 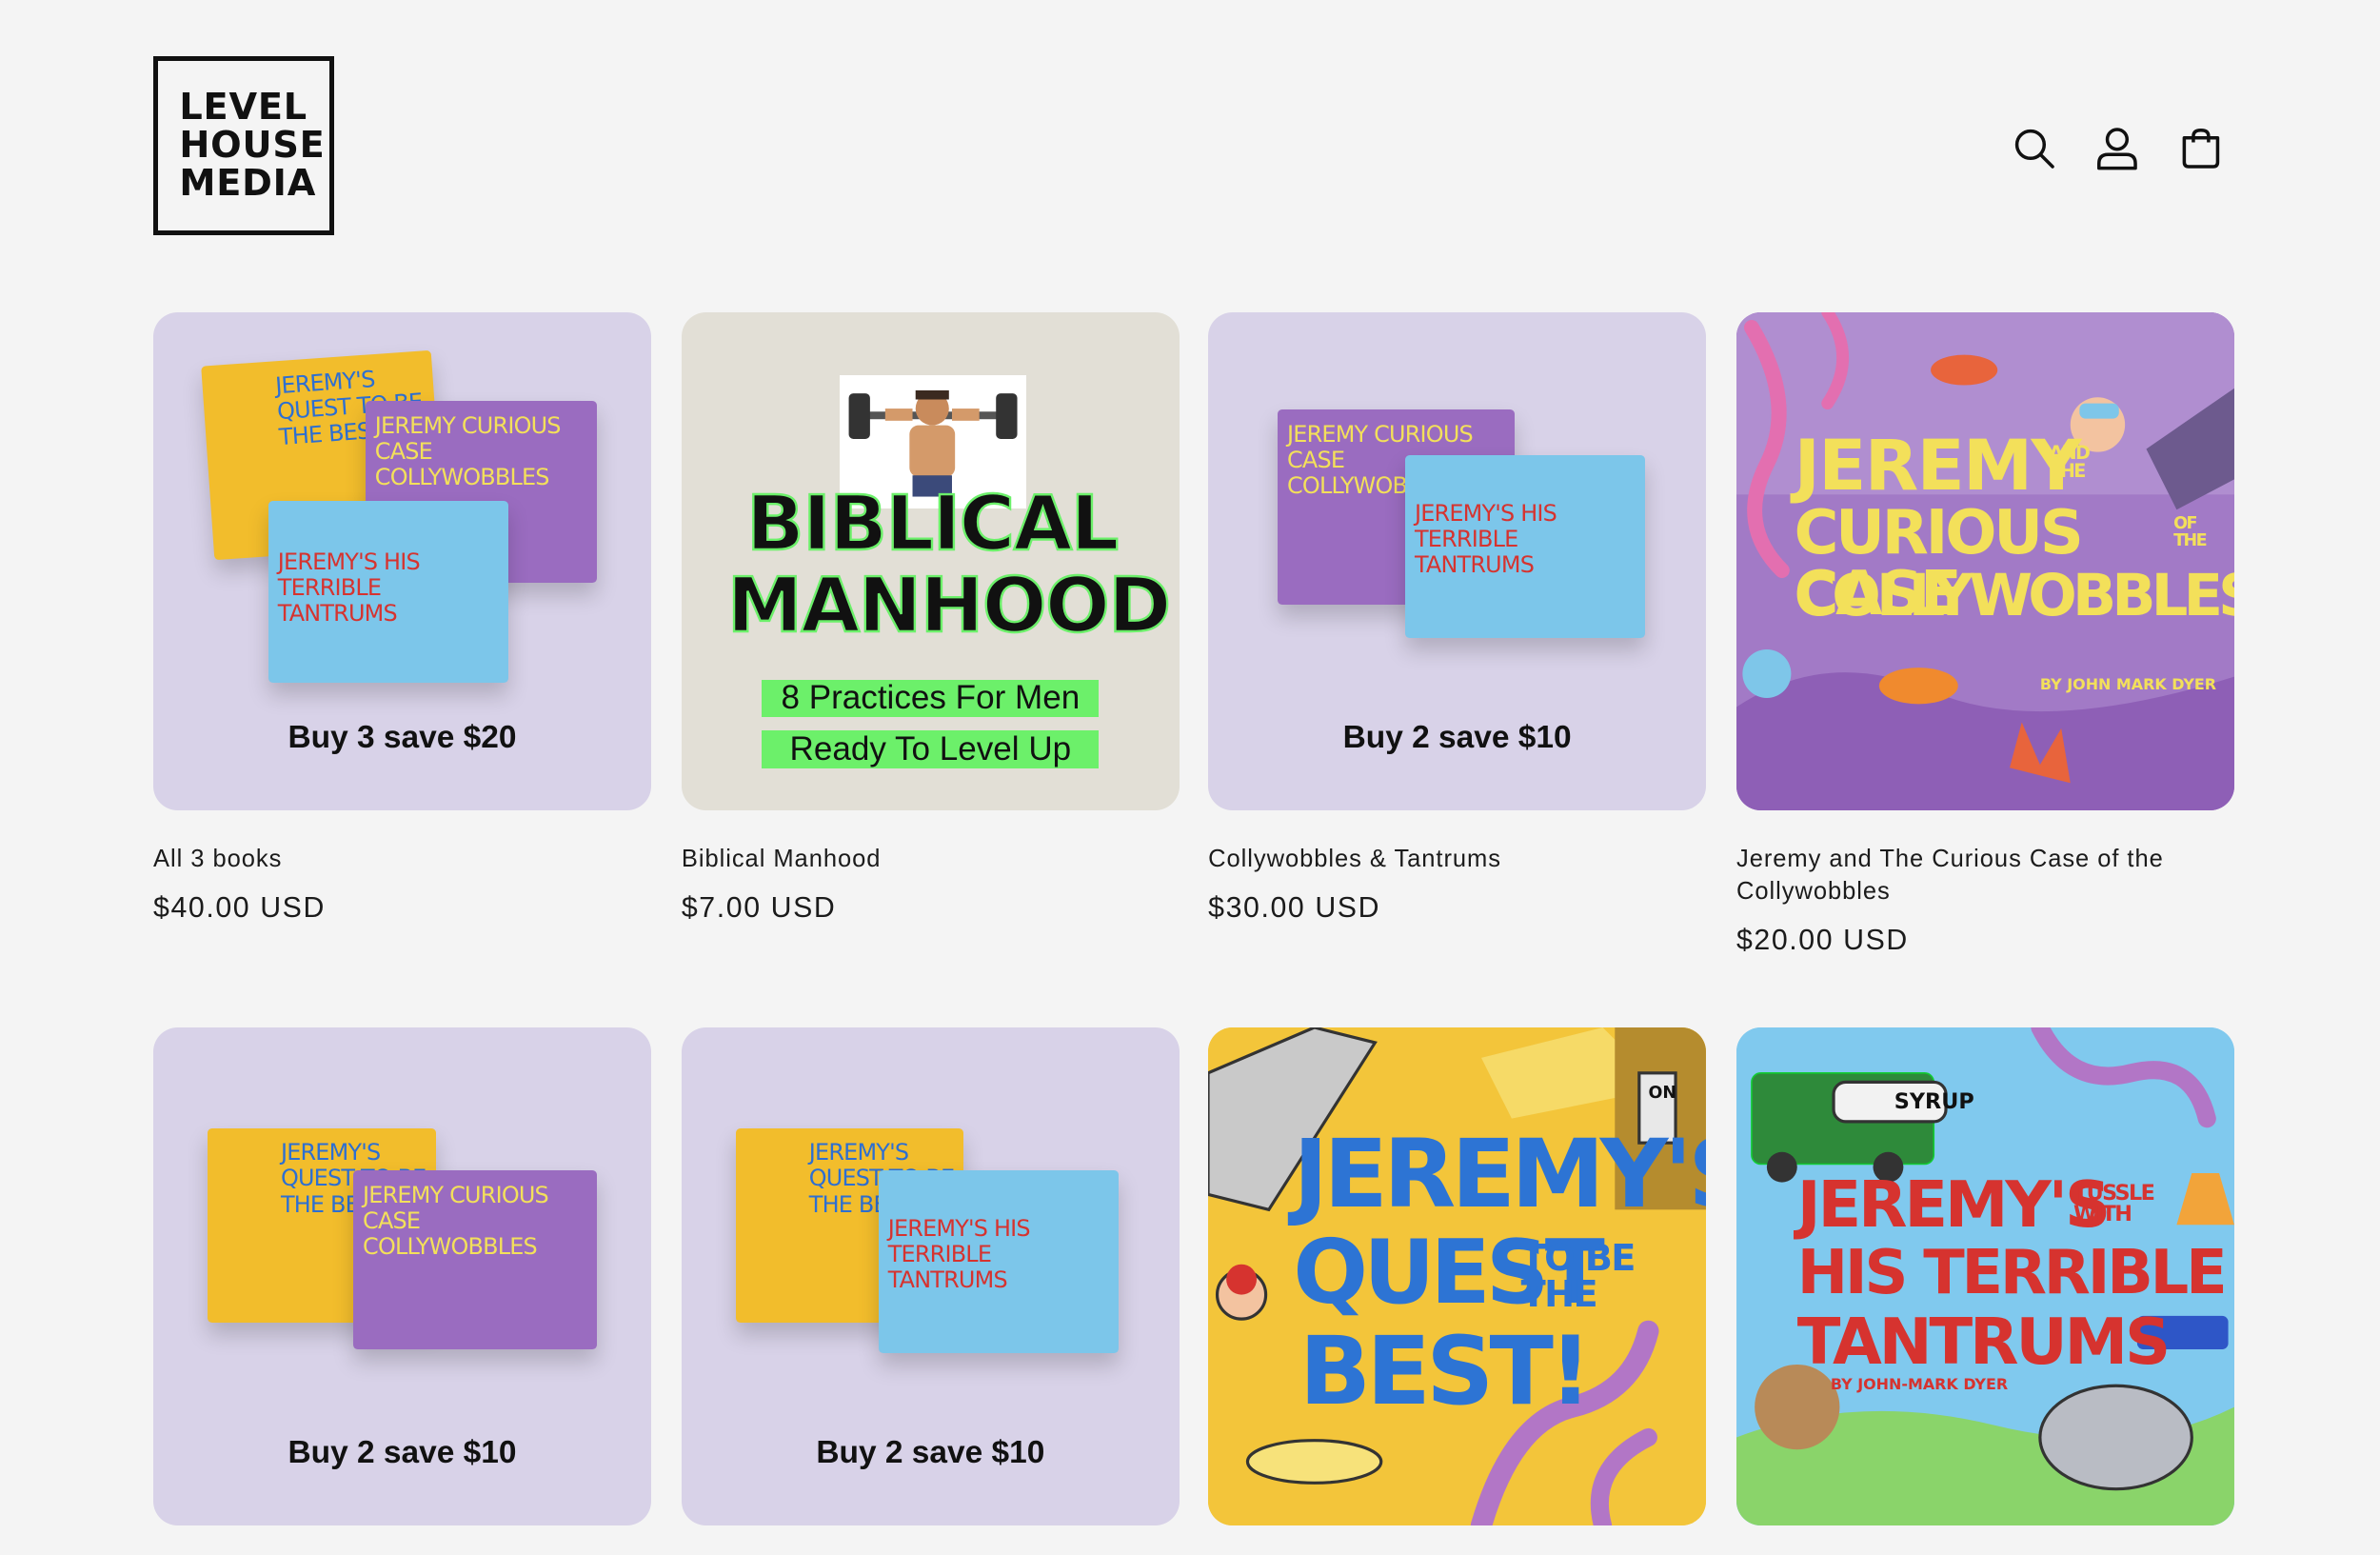 What do you see at coordinates (243, 108) in the screenshot?
I see `logo-line: LEVEL` at bounding box center [243, 108].